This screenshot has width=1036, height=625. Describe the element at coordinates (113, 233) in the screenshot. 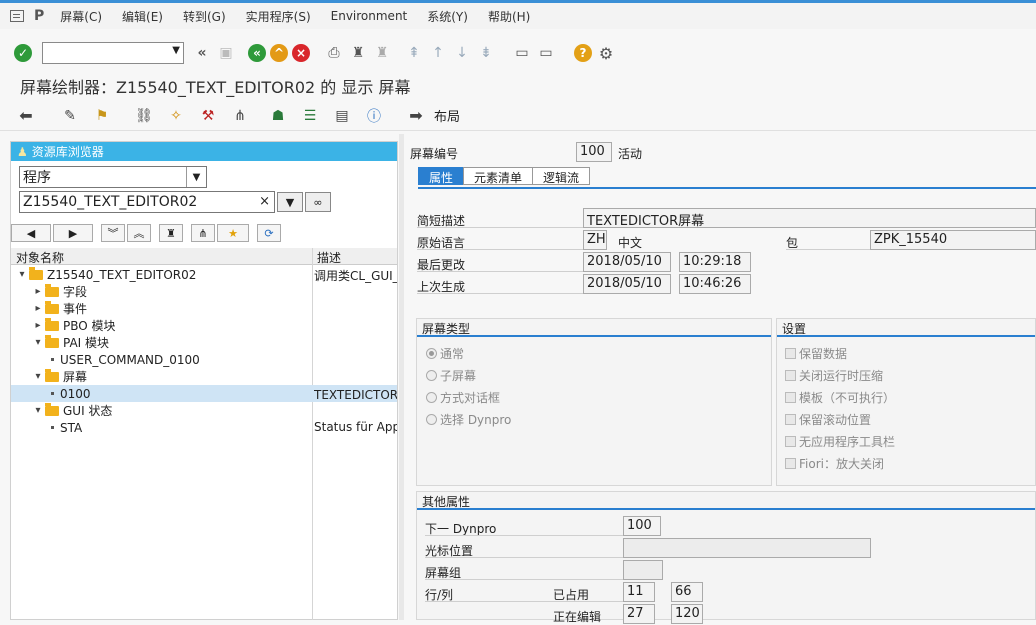

I see `collapse-all-button: ︾` at that location.